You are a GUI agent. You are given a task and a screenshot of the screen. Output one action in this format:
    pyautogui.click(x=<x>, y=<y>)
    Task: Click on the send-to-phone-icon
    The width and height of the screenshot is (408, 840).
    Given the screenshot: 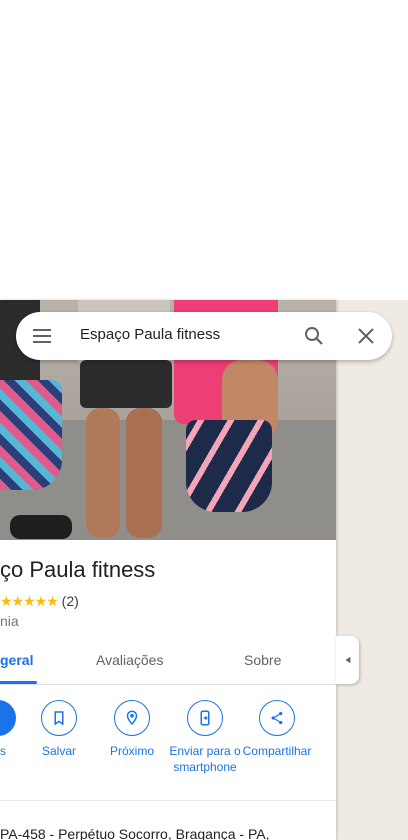 What is the action you would take?
    pyautogui.click(x=205, y=718)
    